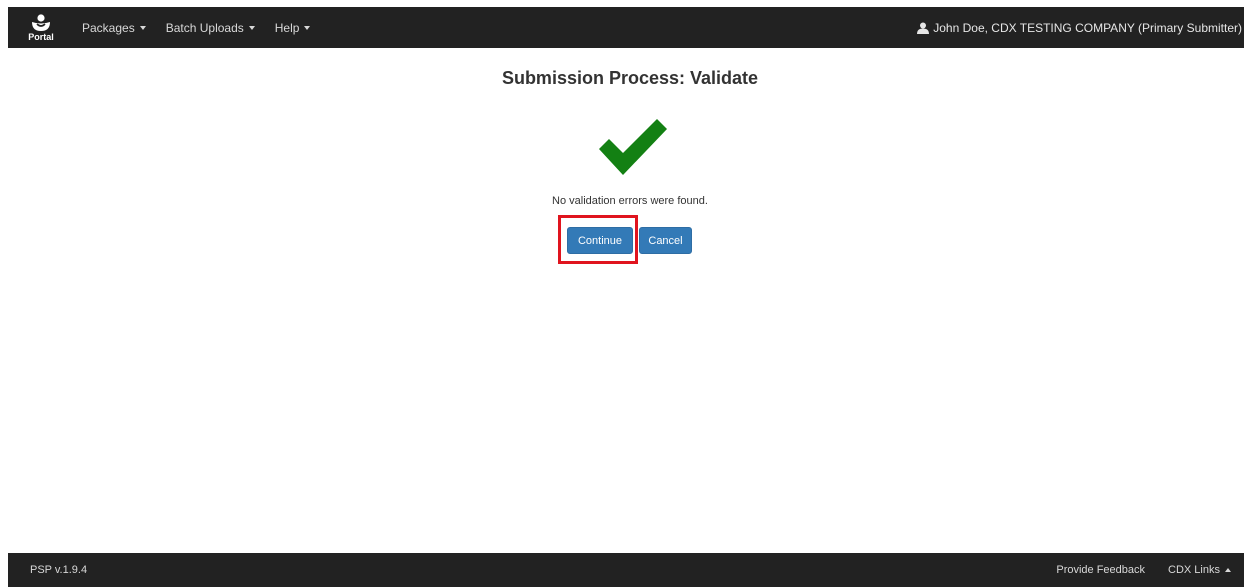  What do you see at coordinates (633, 147) in the screenshot?
I see `checkmark-icon` at bounding box center [633, 147].